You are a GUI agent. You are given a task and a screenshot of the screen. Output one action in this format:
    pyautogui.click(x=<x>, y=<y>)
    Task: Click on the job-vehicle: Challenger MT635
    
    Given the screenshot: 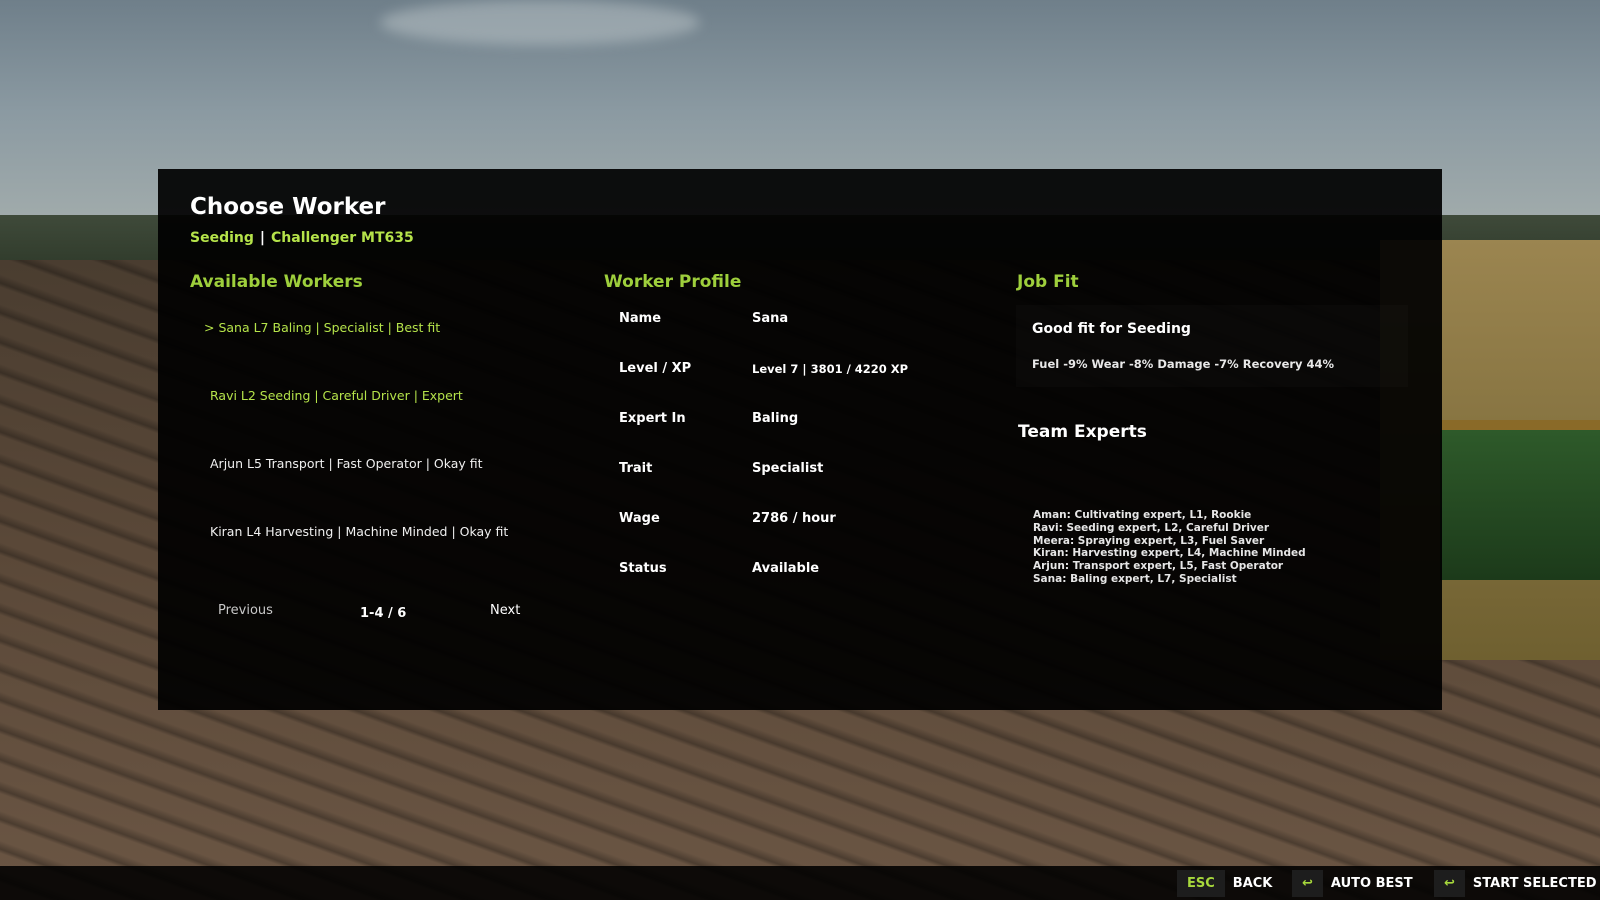 What is the action you would take?
    pyautogui.click(x=342, y=238)
    